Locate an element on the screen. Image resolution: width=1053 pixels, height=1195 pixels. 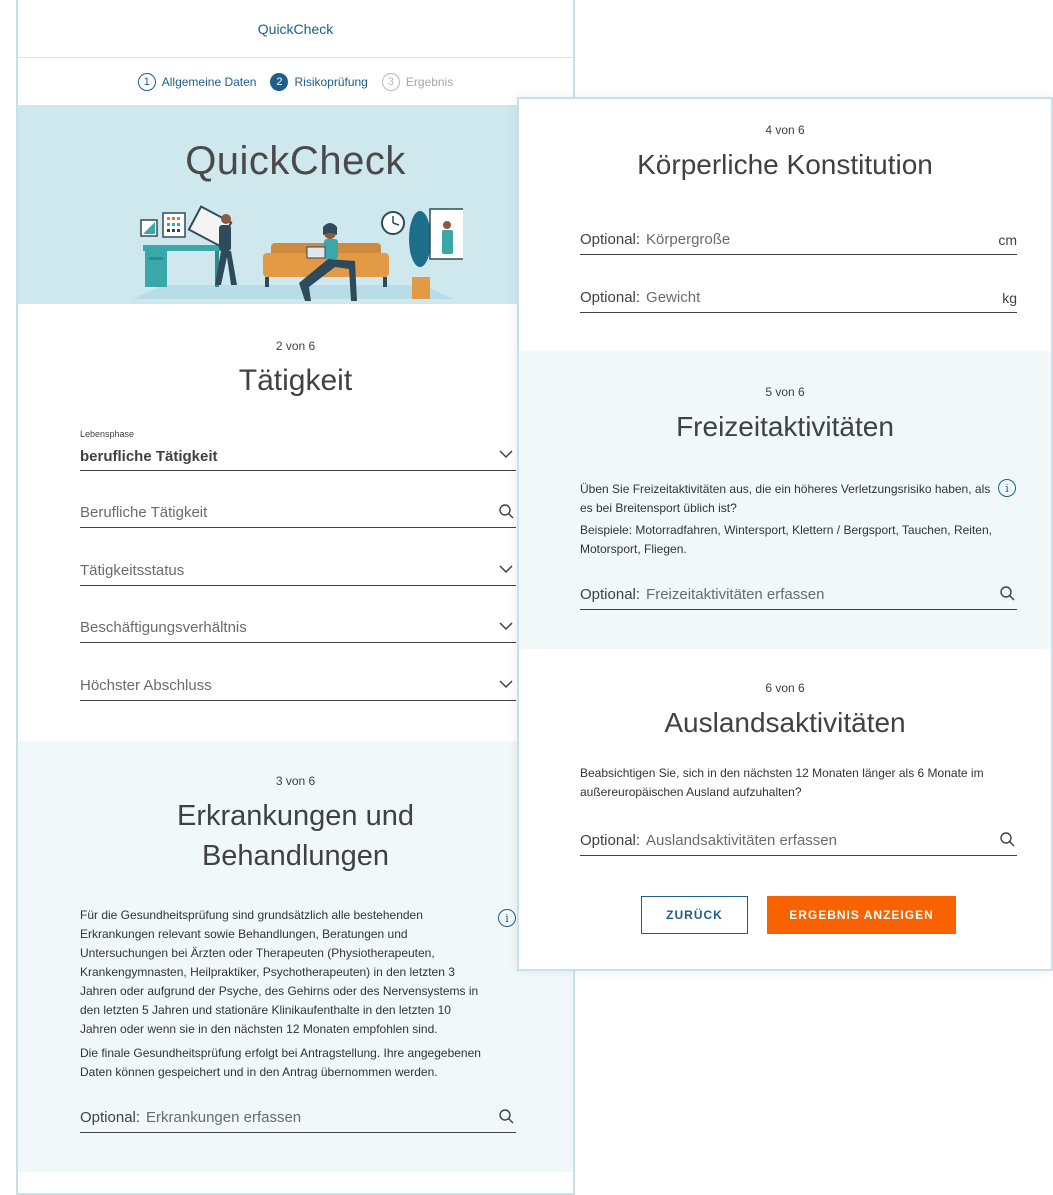
field-label: Auslandsaktivitäten erfassen is located at coordinates (741, 840).